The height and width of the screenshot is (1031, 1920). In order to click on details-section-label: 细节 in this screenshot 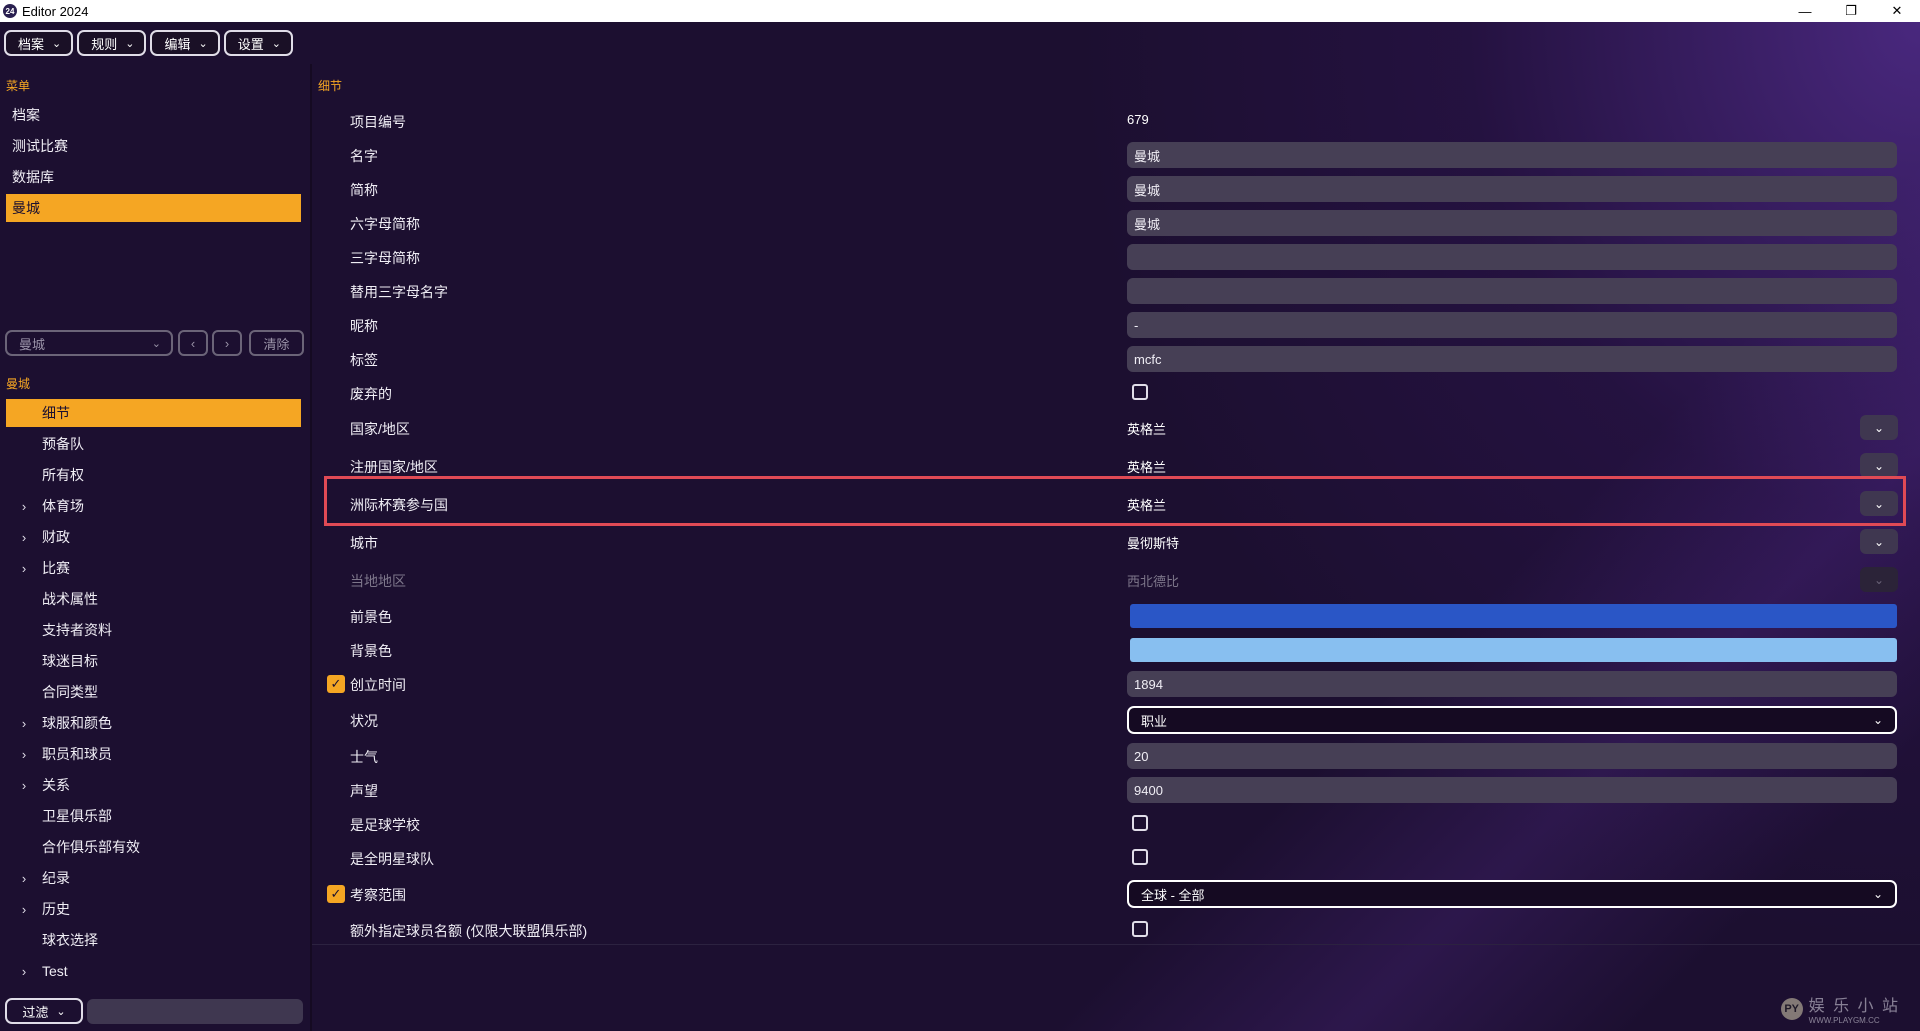, I will do `click(330, 86)`.